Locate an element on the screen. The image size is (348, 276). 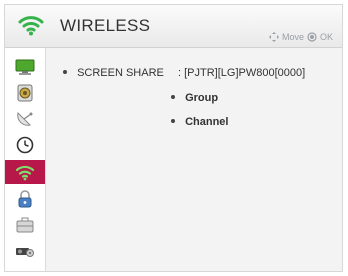
move-arrows-icon is located at coordinates (273, 37).